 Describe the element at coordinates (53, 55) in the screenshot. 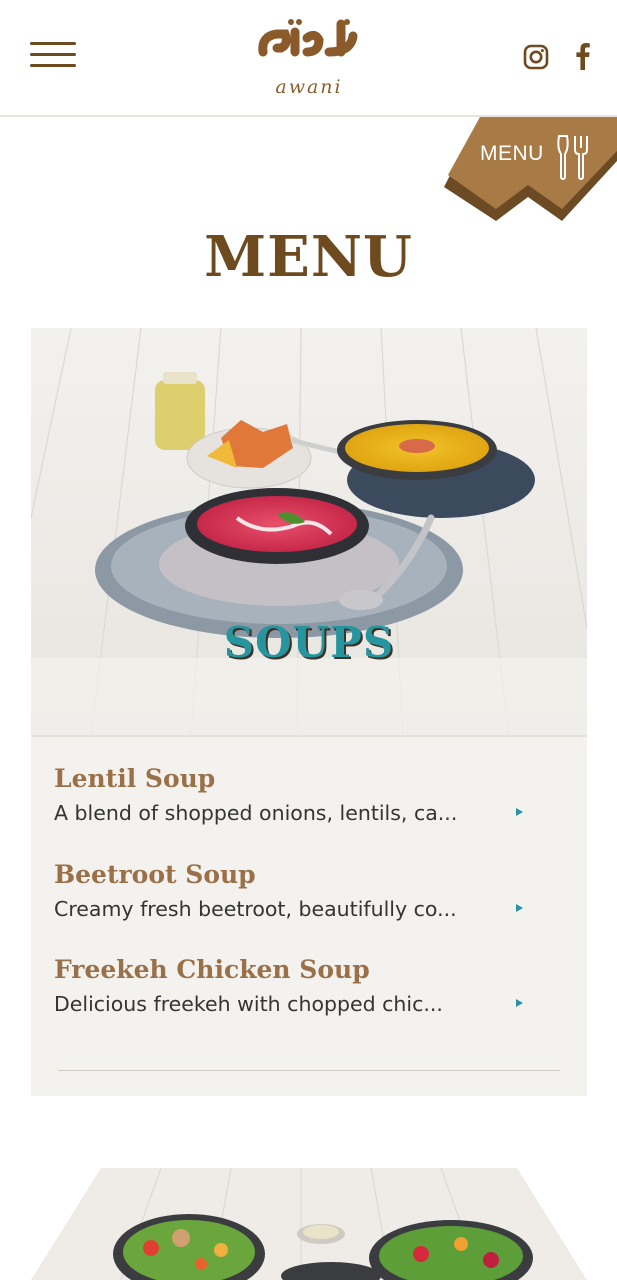

I see `hamburger-icon` at that location.